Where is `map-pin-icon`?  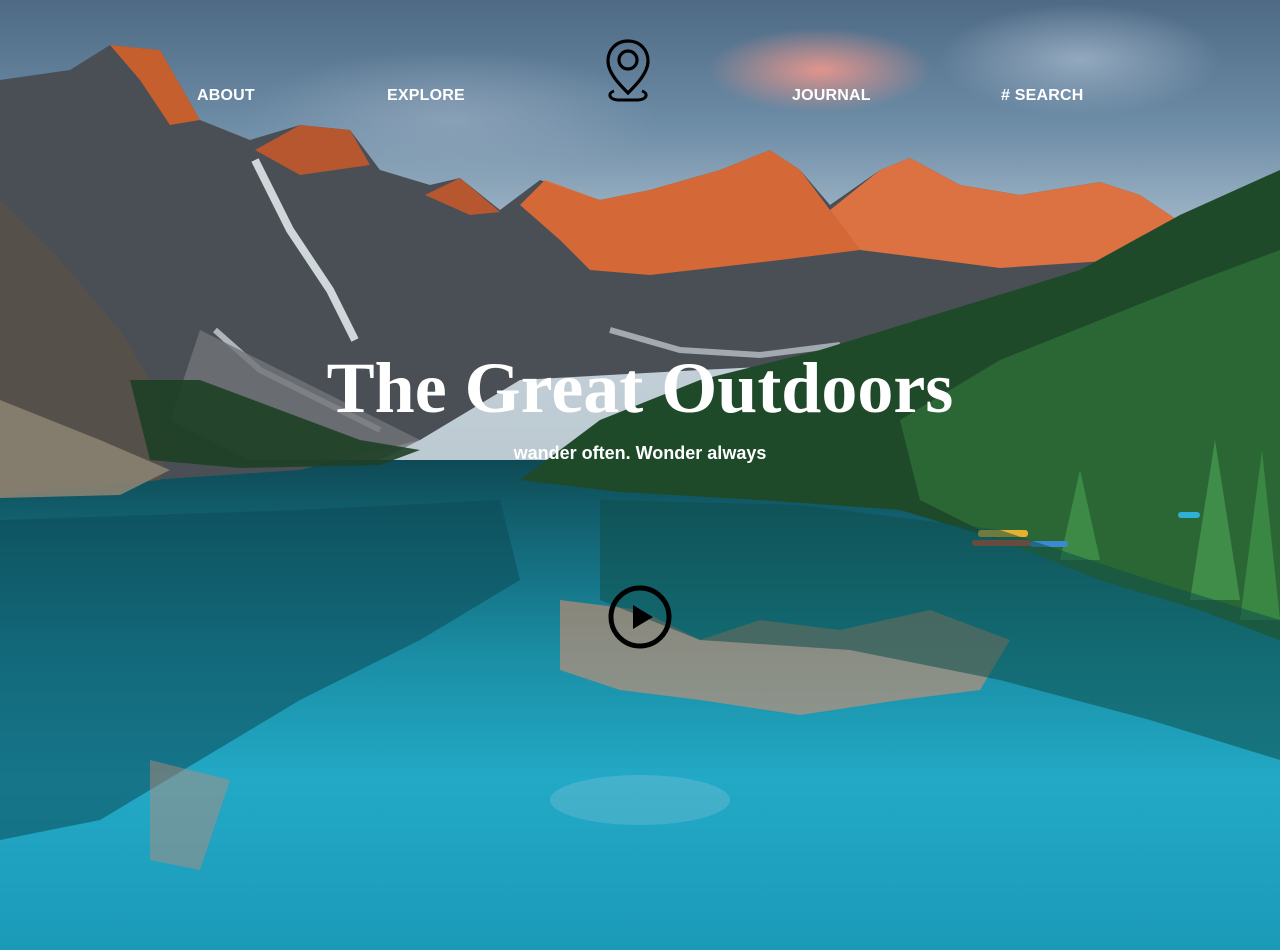 map-pin-icon is located at coordinates (628, 70).